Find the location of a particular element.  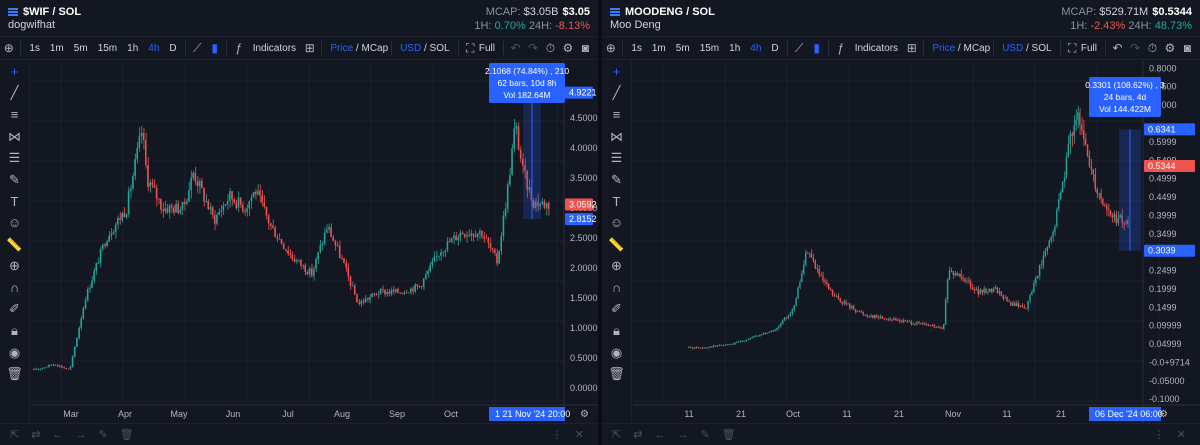

symbol-title: MOODENG / SOL is located at coordinates (662, 12).